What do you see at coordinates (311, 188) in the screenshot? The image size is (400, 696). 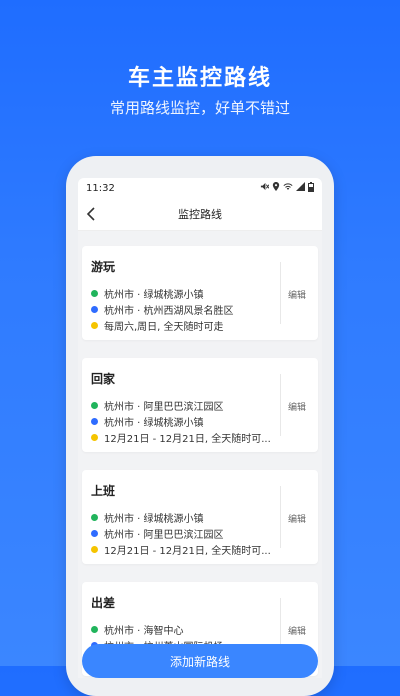 I see `battery-icon` at bounding box center [311, 188].